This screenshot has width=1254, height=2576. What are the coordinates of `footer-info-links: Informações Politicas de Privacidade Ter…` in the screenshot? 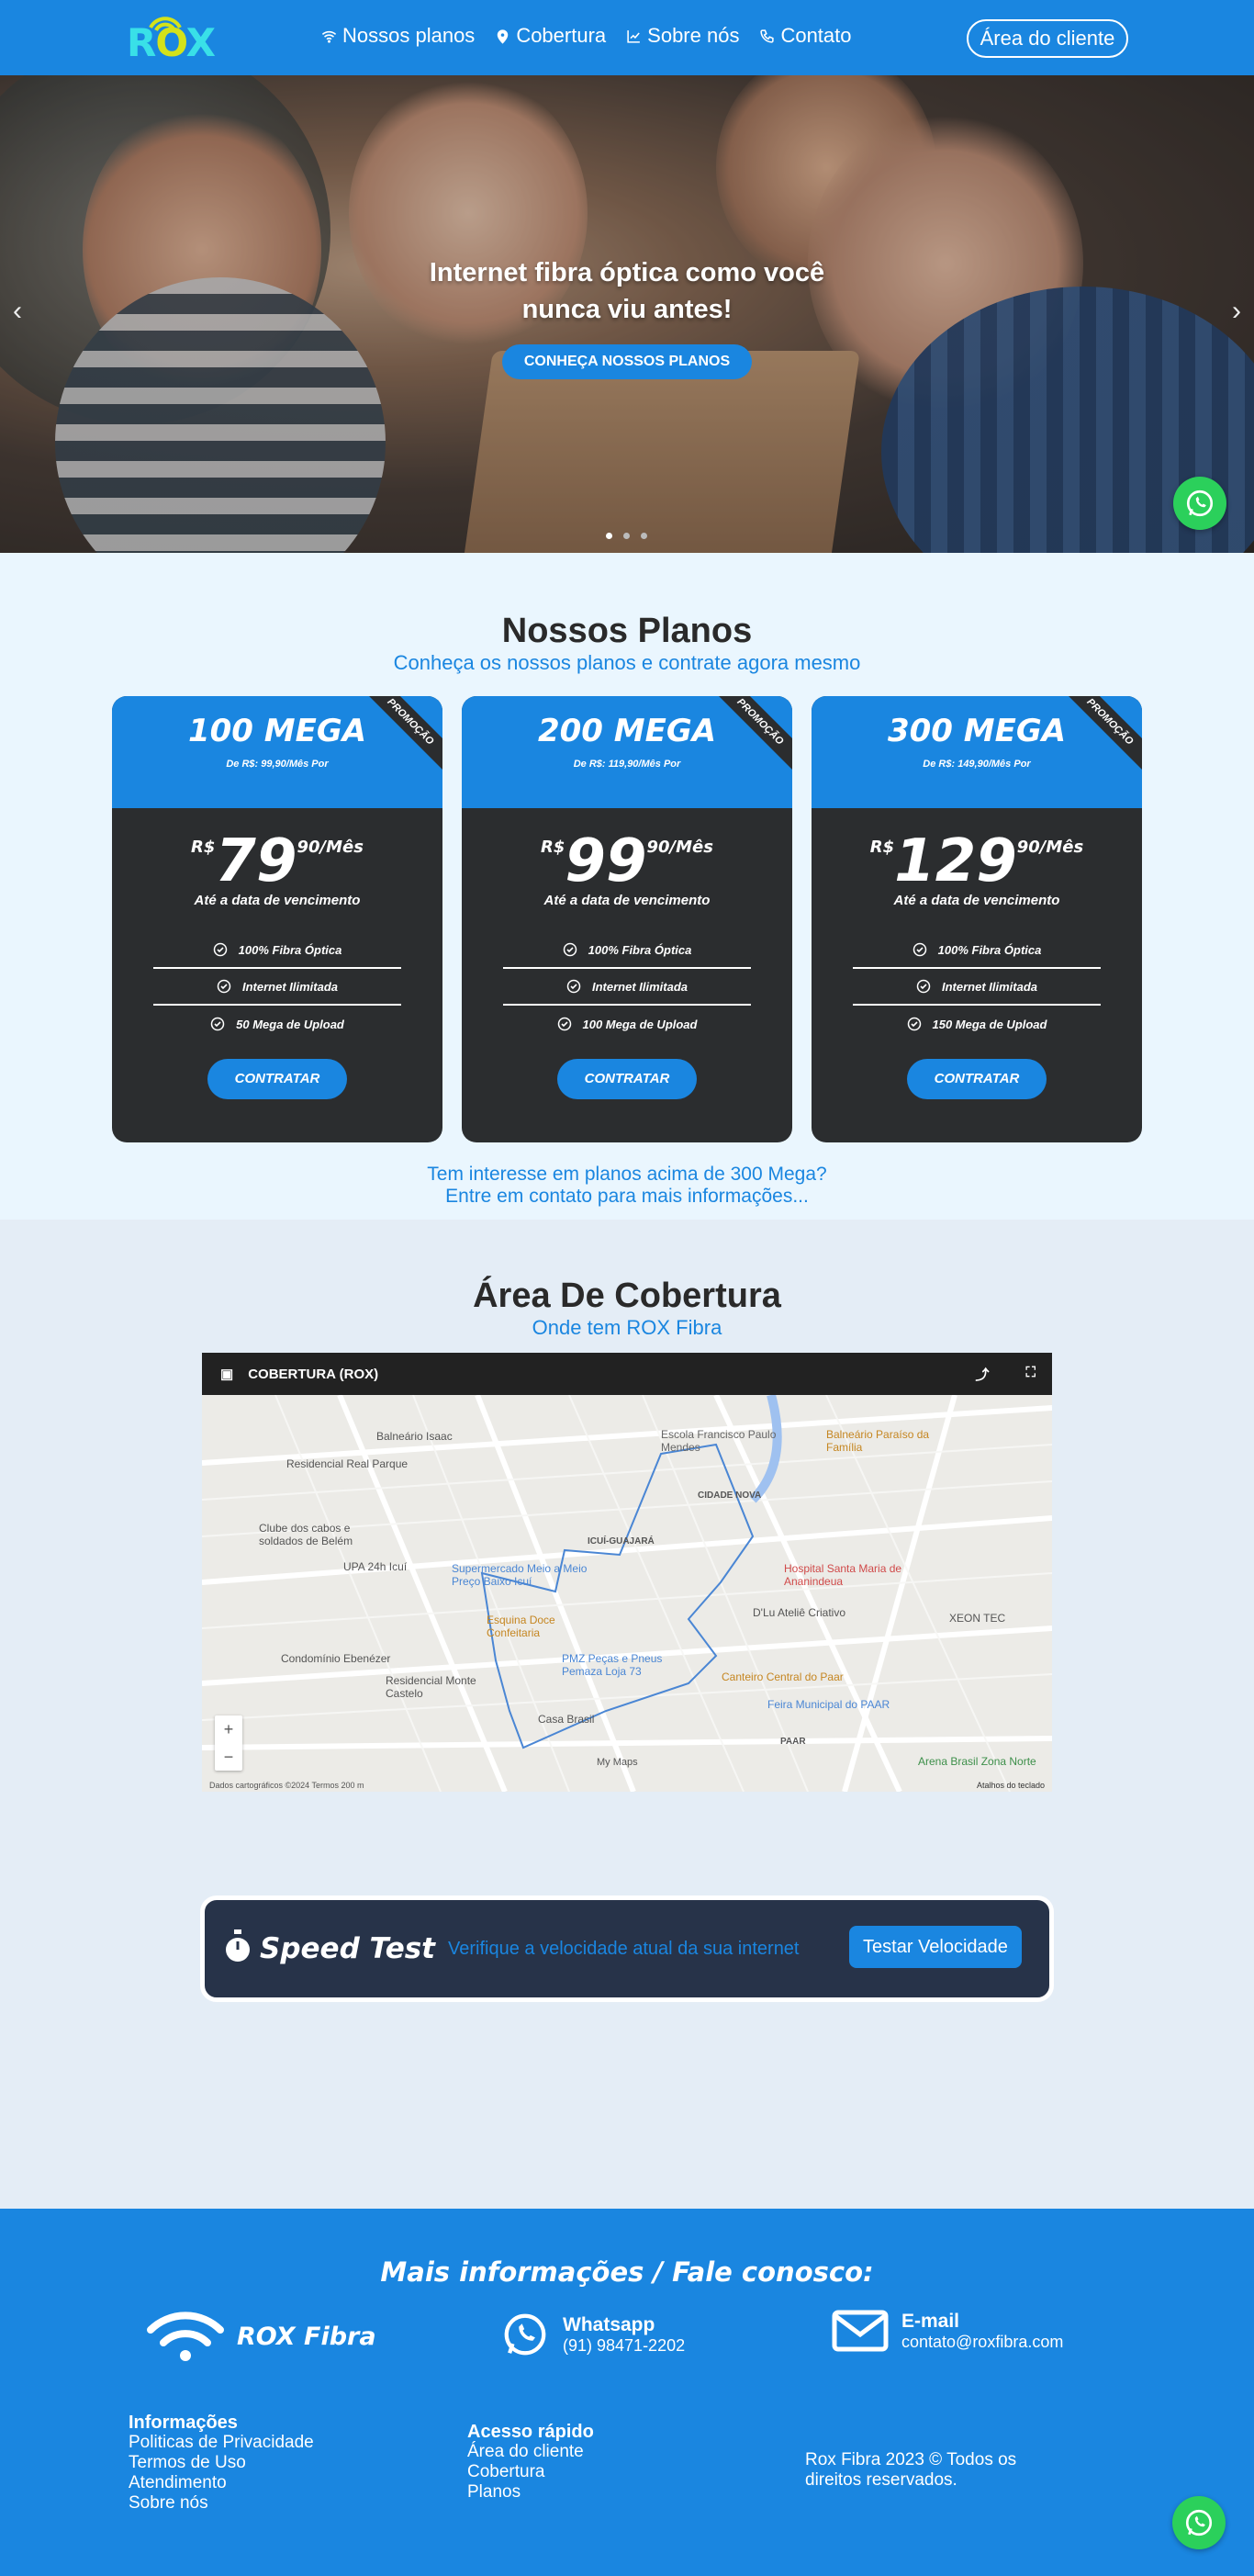 It's located at (222, 2463).